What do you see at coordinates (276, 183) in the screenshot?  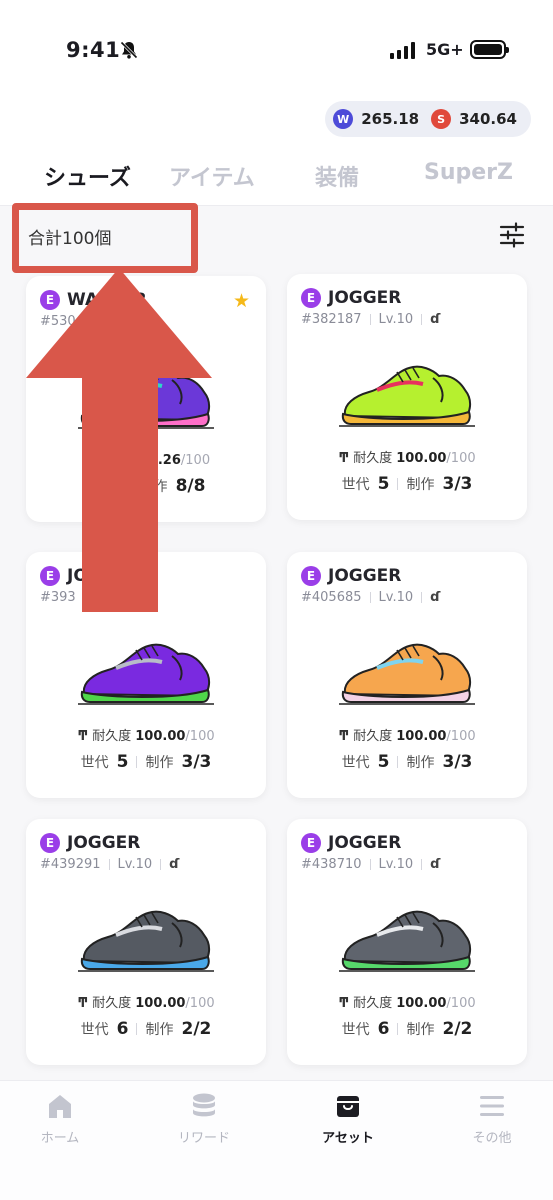 I see `asset-tabs: シューズ アイテム 装備 SuperZ` at bounding box center [276, 183].